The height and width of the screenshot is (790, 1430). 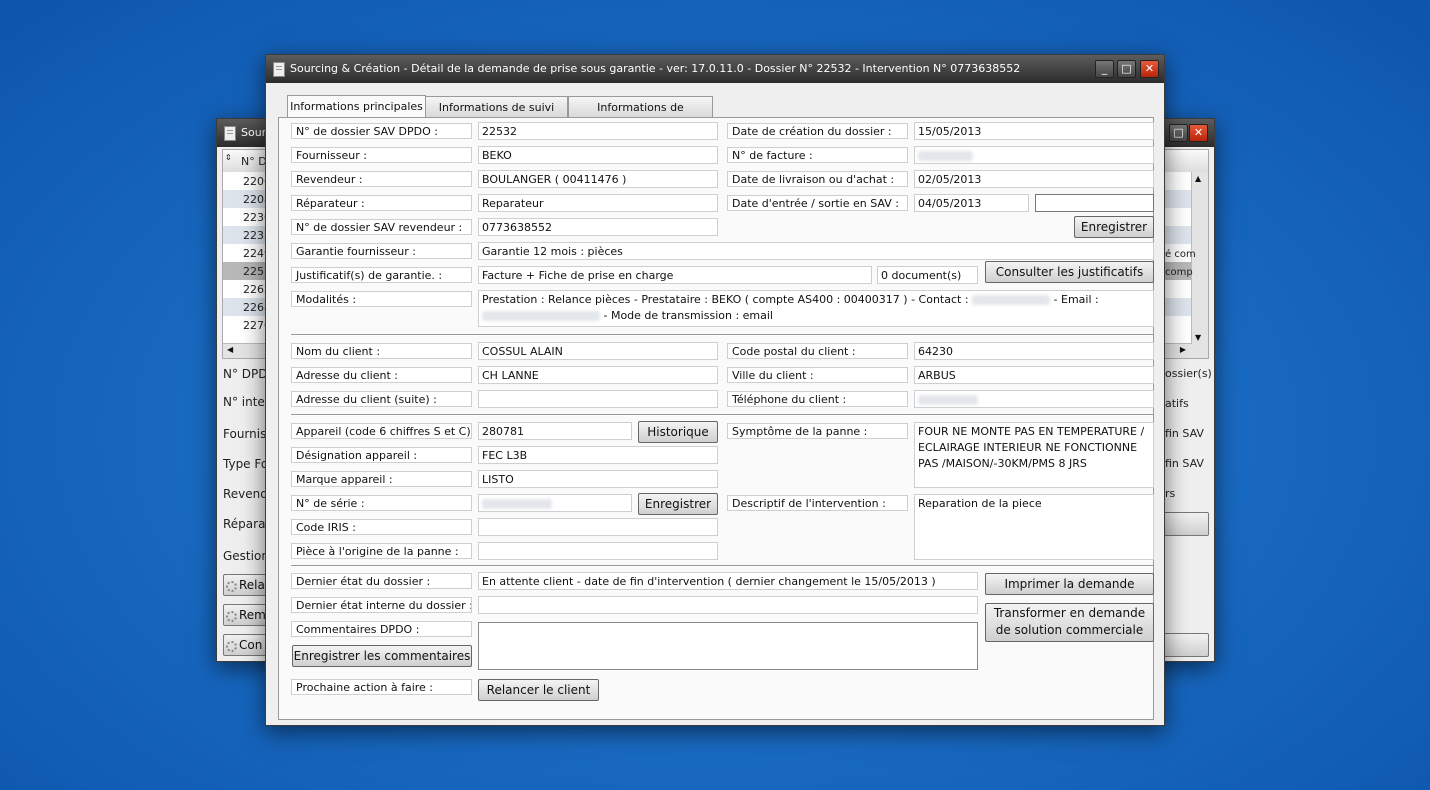 What do you see at coordinates (1034, 179) in the screenshot?
I see `date-livraison-field: 02/05/2013` at bounding box center [1034, 179].